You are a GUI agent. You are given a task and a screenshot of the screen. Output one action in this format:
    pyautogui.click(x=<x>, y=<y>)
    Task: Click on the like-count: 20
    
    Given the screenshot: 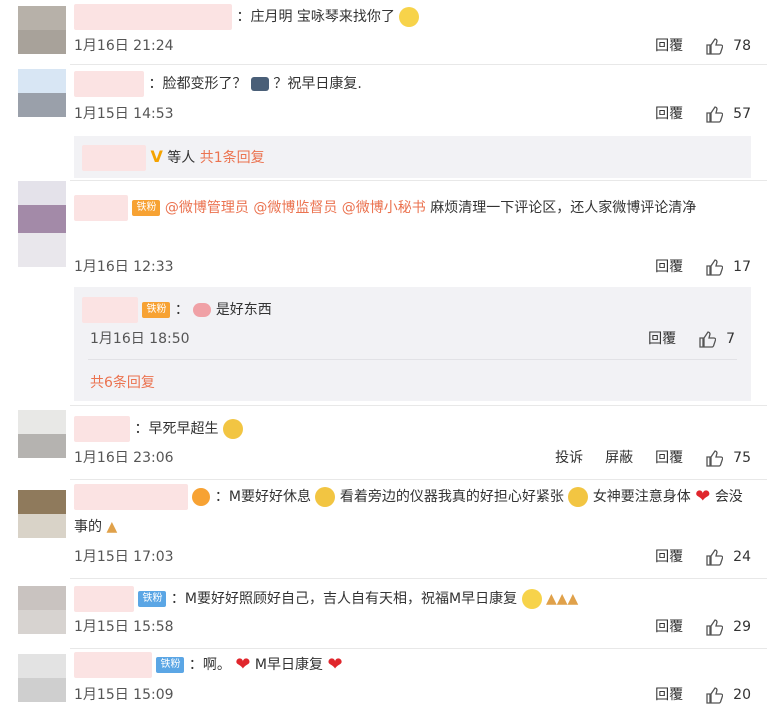 What is the action you would take?
    pyautogui.click(x=742, y=695)
    